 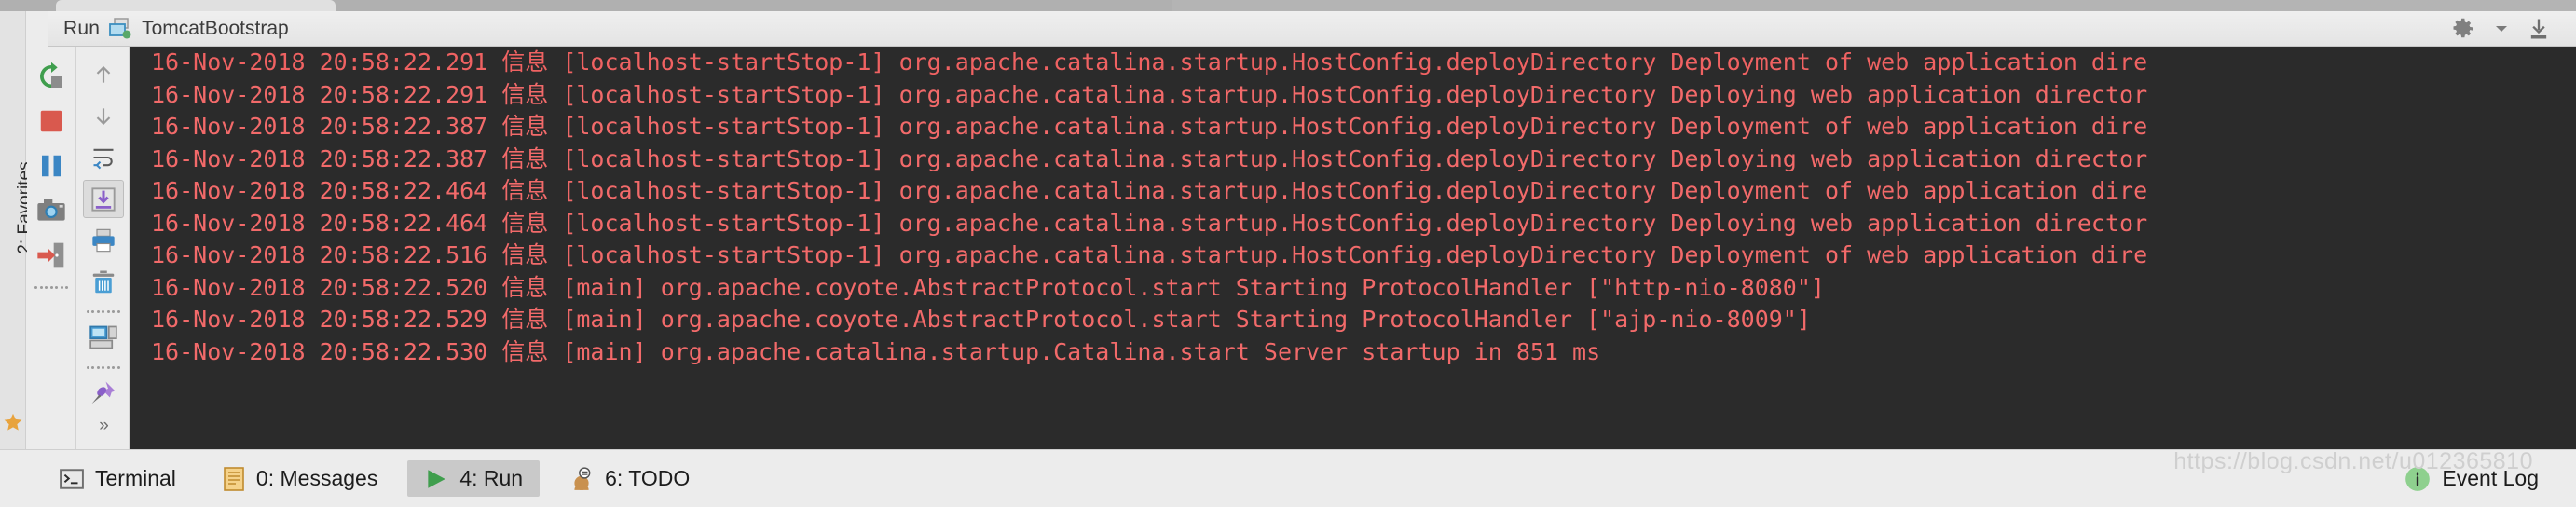 What do you see at coordinates (2418, 479) in the screenshot?
I see `info-badge-icon` at bounding box center [2418, 479].